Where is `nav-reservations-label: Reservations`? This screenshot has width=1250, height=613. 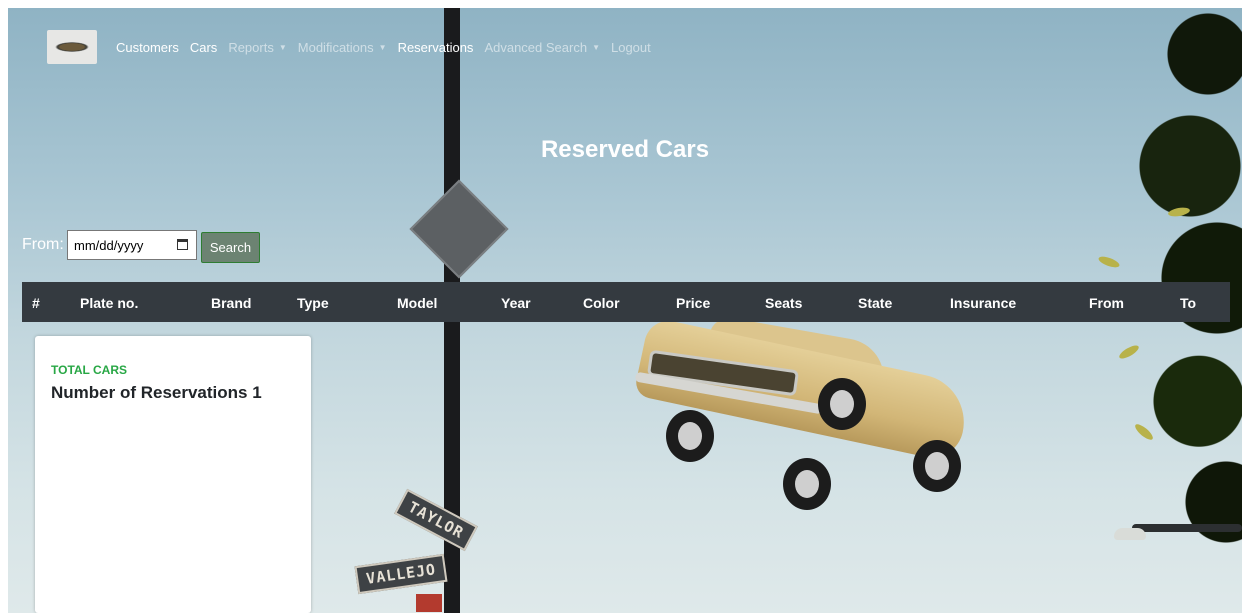
nav-reservations-label: Reservations is located at coordinates (435, 47).